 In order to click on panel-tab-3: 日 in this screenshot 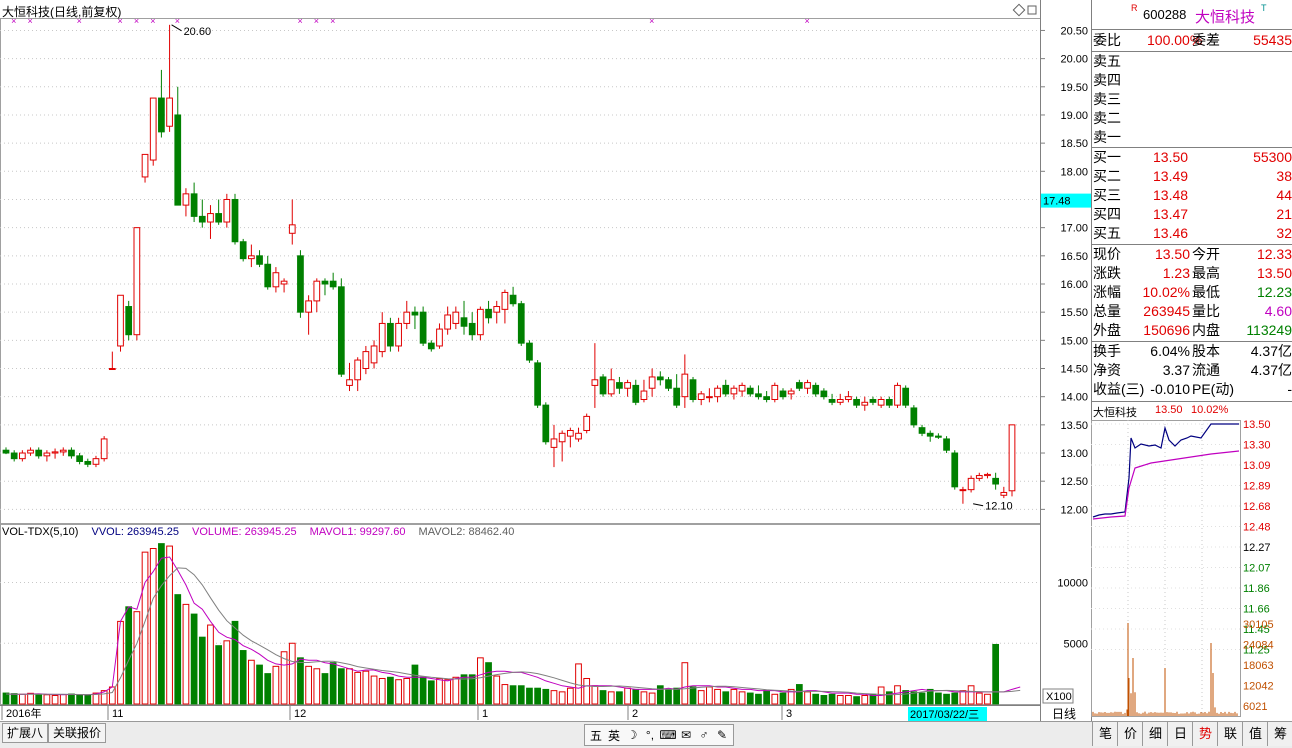, I will do `click(1180, 734)`.